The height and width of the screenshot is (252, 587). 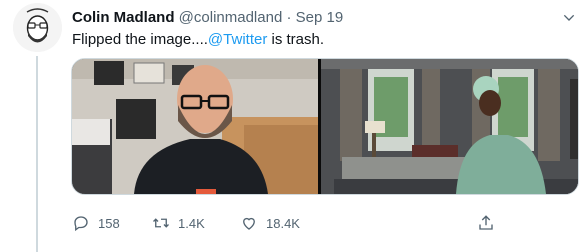 I want to click on tweet-text: Flipped the image....@Twitter is trash., so click(x=198, y=40).